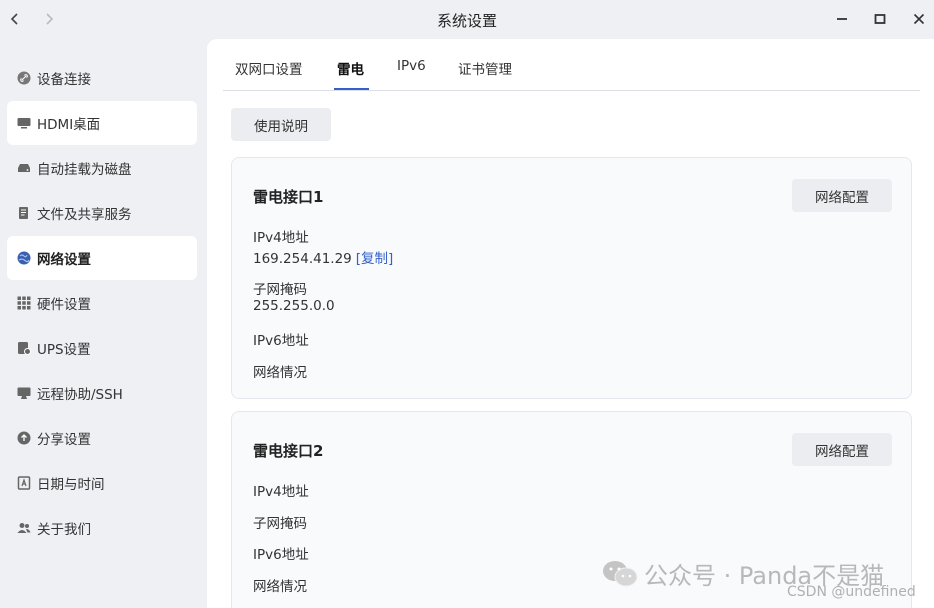  I want to click on maximize-button, so click(880, 19).